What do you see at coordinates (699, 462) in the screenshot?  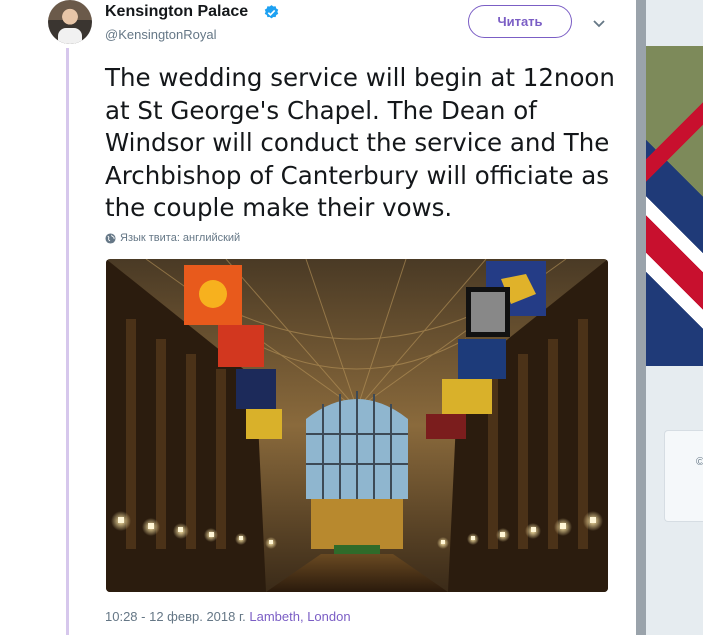 I see `background-card-glyph: ©` at bounding box center [699, 462].